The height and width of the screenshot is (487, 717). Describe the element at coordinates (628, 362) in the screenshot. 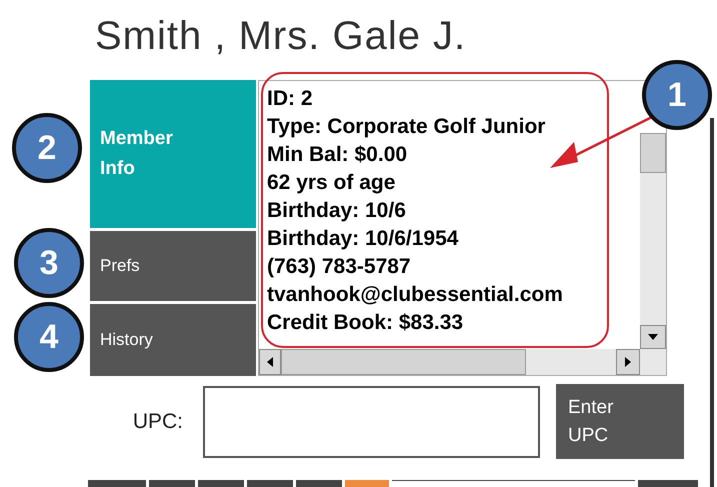

I see `scroll-right-icon` at that location.